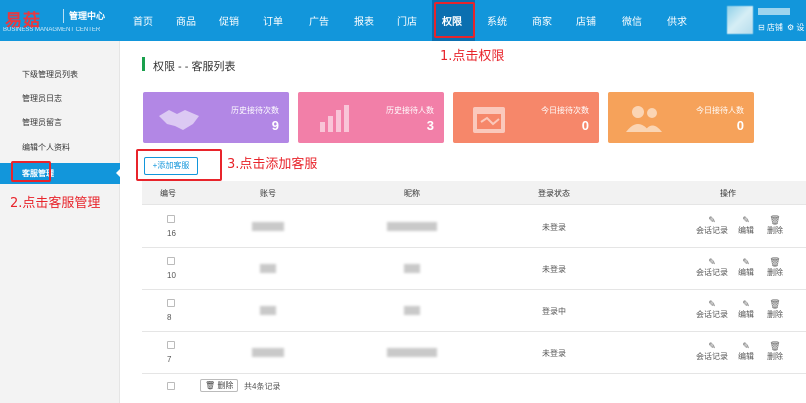  What do you see at coordinates (171, 275) in the screenshot?
I see `row-id: 10` at bounding box center [171, 275].